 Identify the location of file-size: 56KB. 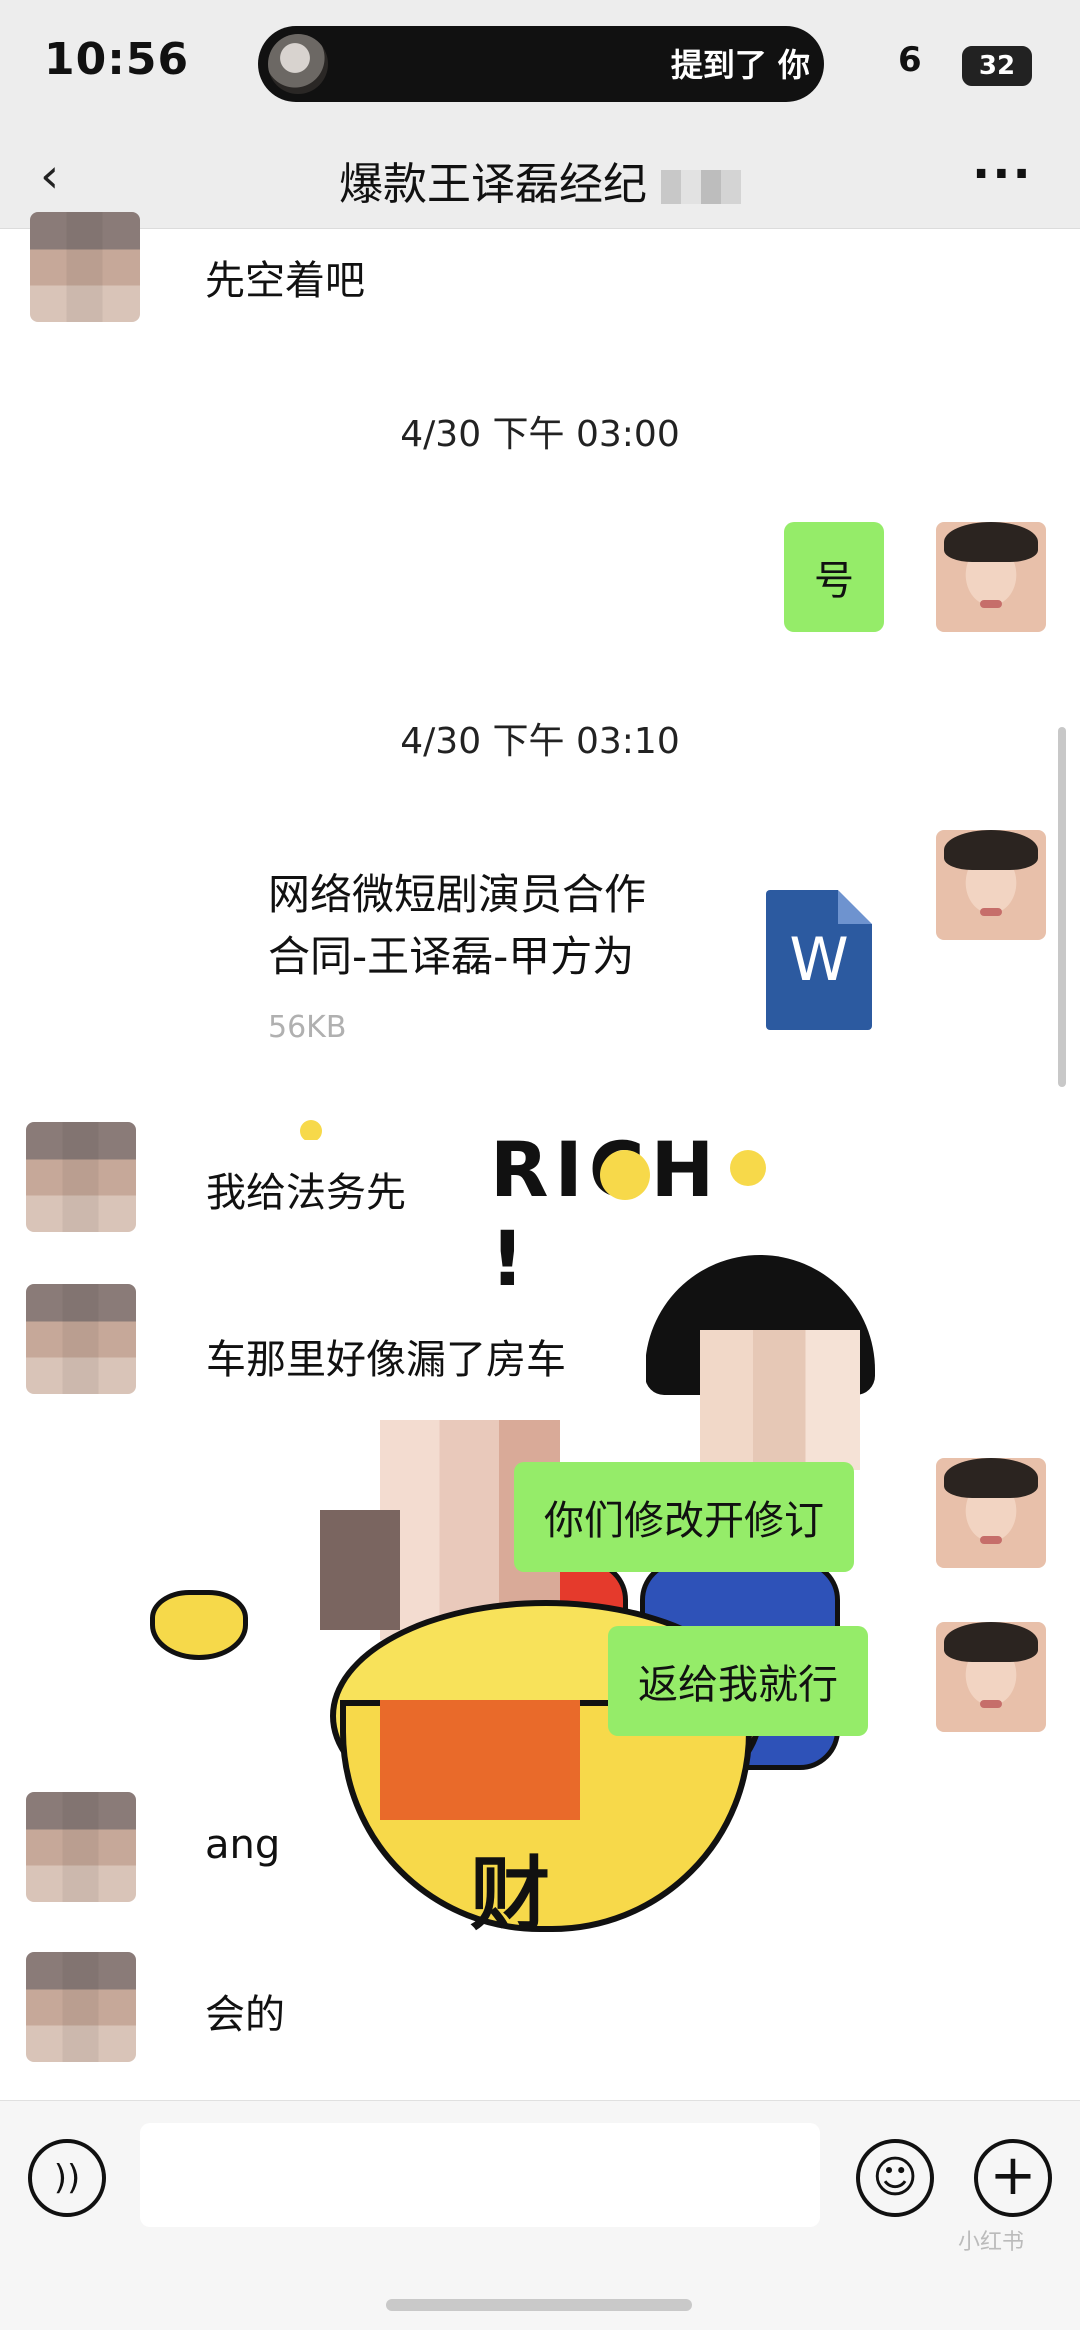
(307, 1027).